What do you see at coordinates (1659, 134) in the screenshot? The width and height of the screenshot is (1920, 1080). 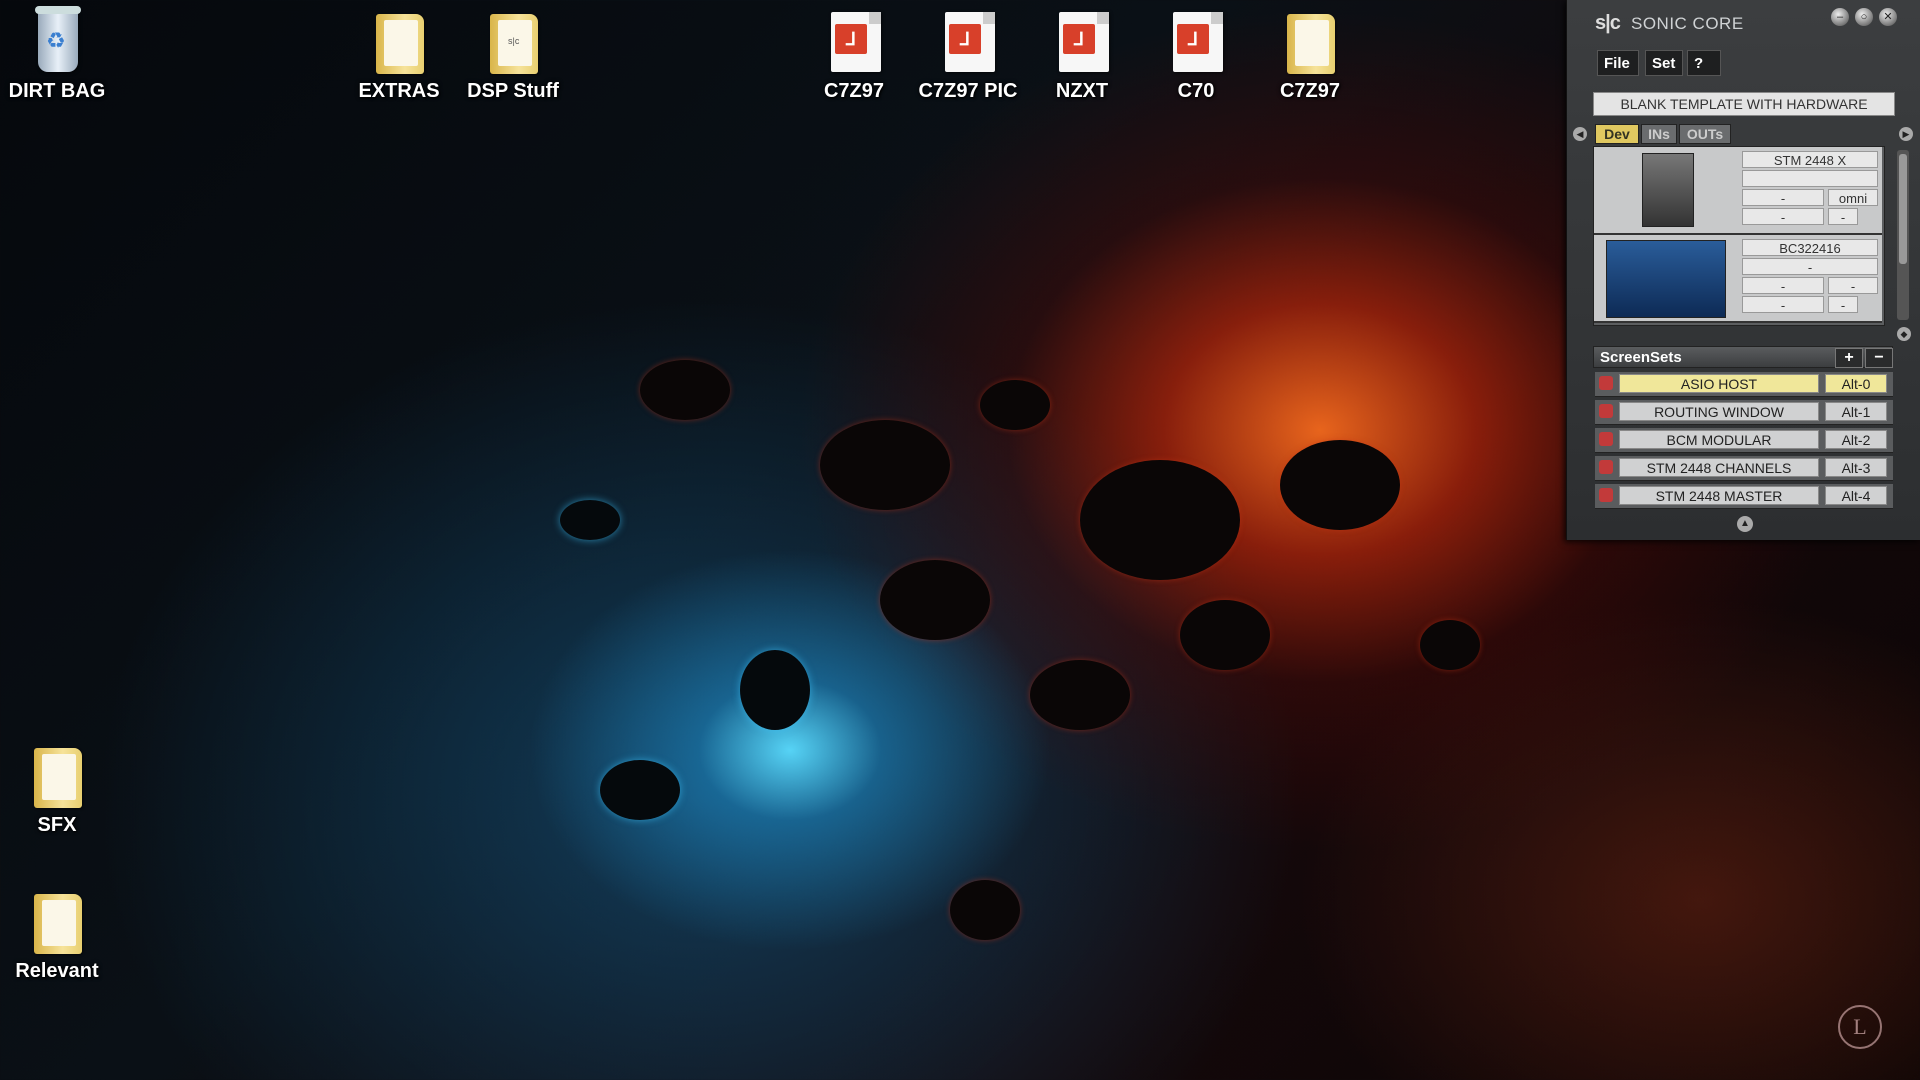 I see `tab-ins: INs` at bounding box center [1659, 134].